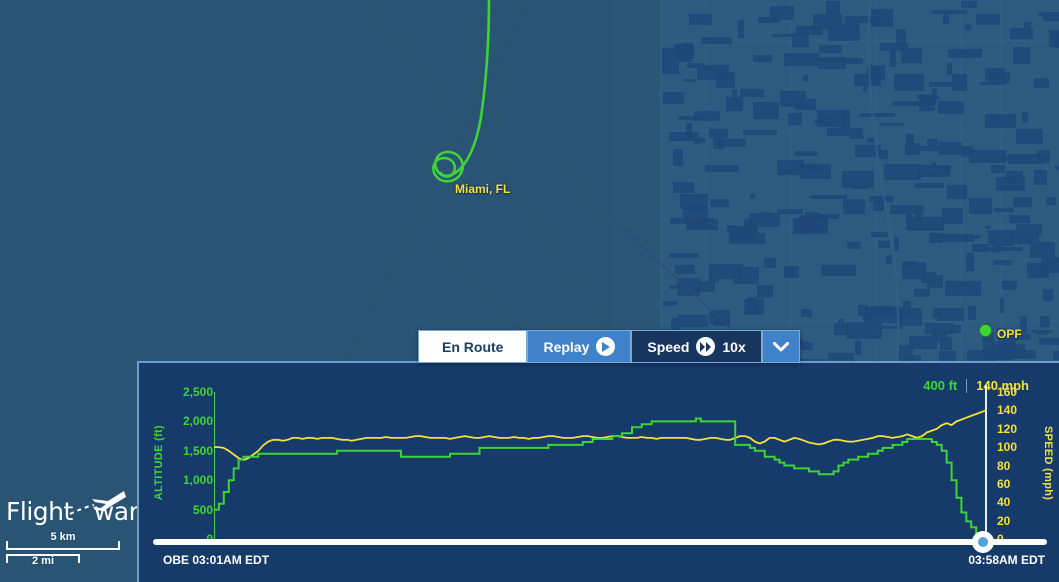 The height and width of the screenshot is (582, 1059). What do you see at coordinates (600, 435) in the screenshot?
I see `speed-series-line` at bounding box center [600, 435].